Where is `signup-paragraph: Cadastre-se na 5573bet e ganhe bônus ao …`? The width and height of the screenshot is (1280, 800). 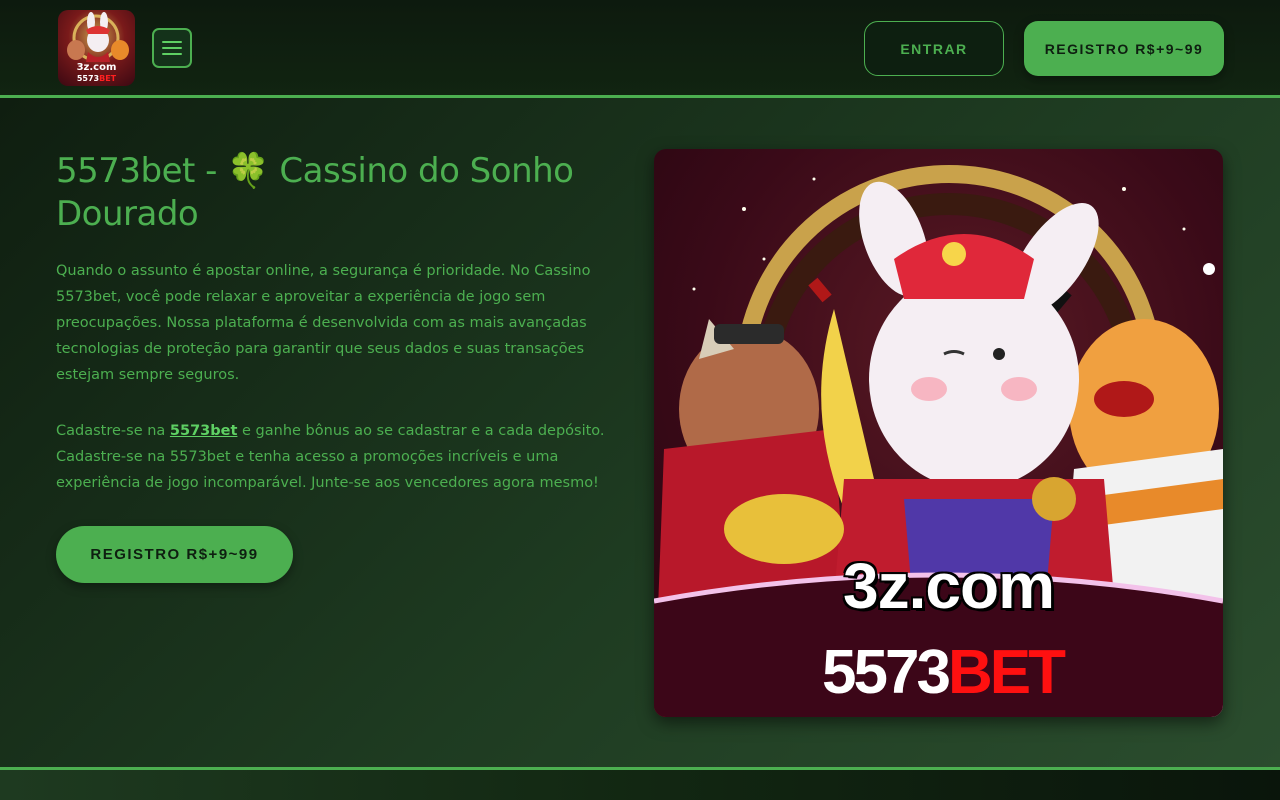 signup-paragraph: Cadastre-se na 5573bet e ganhe bônus ao … is located at coordinates (341, 457).